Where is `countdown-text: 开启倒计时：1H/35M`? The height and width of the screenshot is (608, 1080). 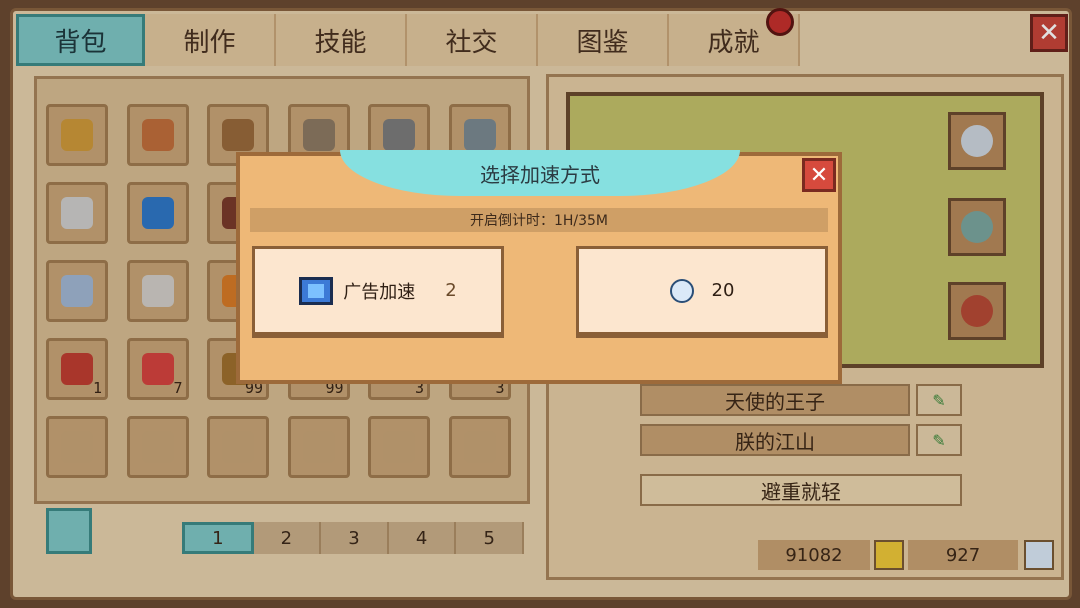
countdown-text: 开启倒计时：1H/35M is located at coordinates (539, 220).